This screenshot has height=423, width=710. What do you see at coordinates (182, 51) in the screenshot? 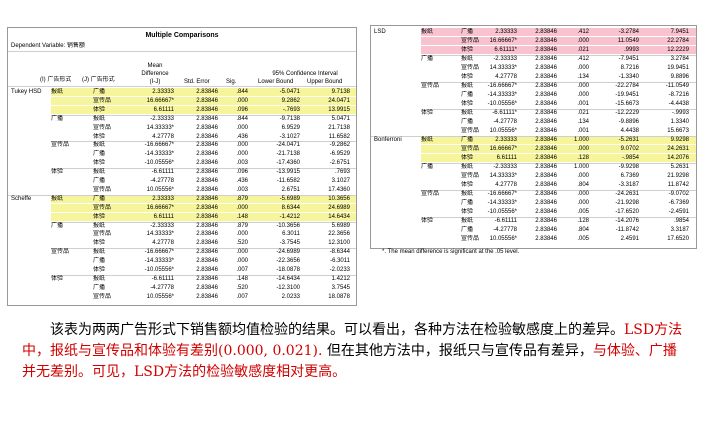
I see `header-divider` at bounding box center [182, 51].